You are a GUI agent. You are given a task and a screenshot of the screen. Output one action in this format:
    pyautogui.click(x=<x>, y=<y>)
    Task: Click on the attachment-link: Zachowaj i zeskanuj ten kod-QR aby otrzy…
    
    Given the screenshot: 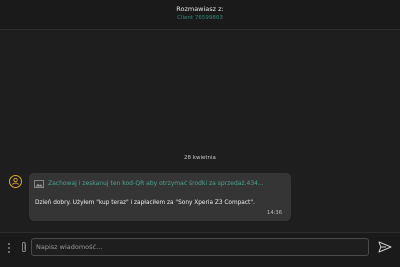 What is the action you would take?
    pyautogui.click(x=168, y=183)
    